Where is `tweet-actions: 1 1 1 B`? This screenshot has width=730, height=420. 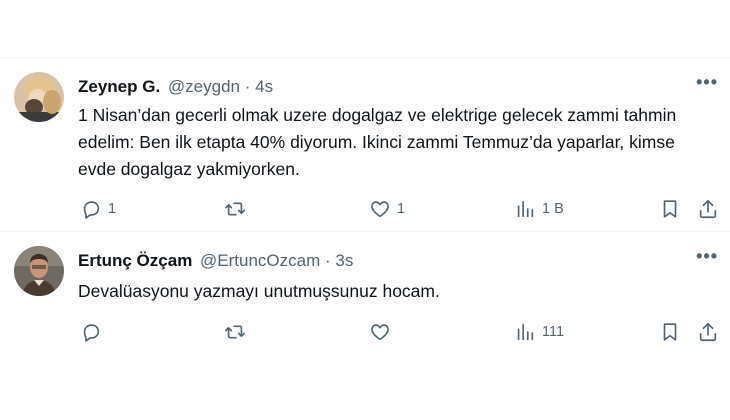 tweet-actions: 1 1 1 B is located at coordinates (365, 209).